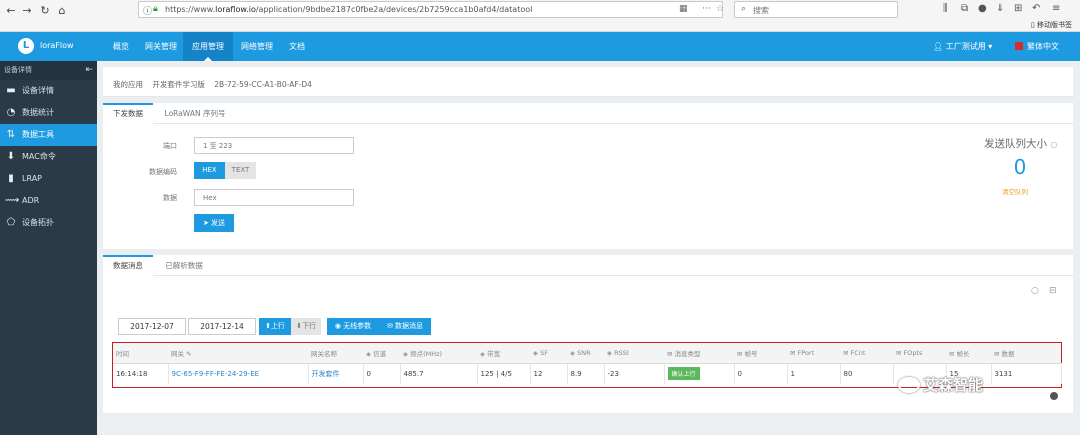 This screenshot has width=1080, height=435. I want to click on menu-application: 应用管理, so click(208, 46).